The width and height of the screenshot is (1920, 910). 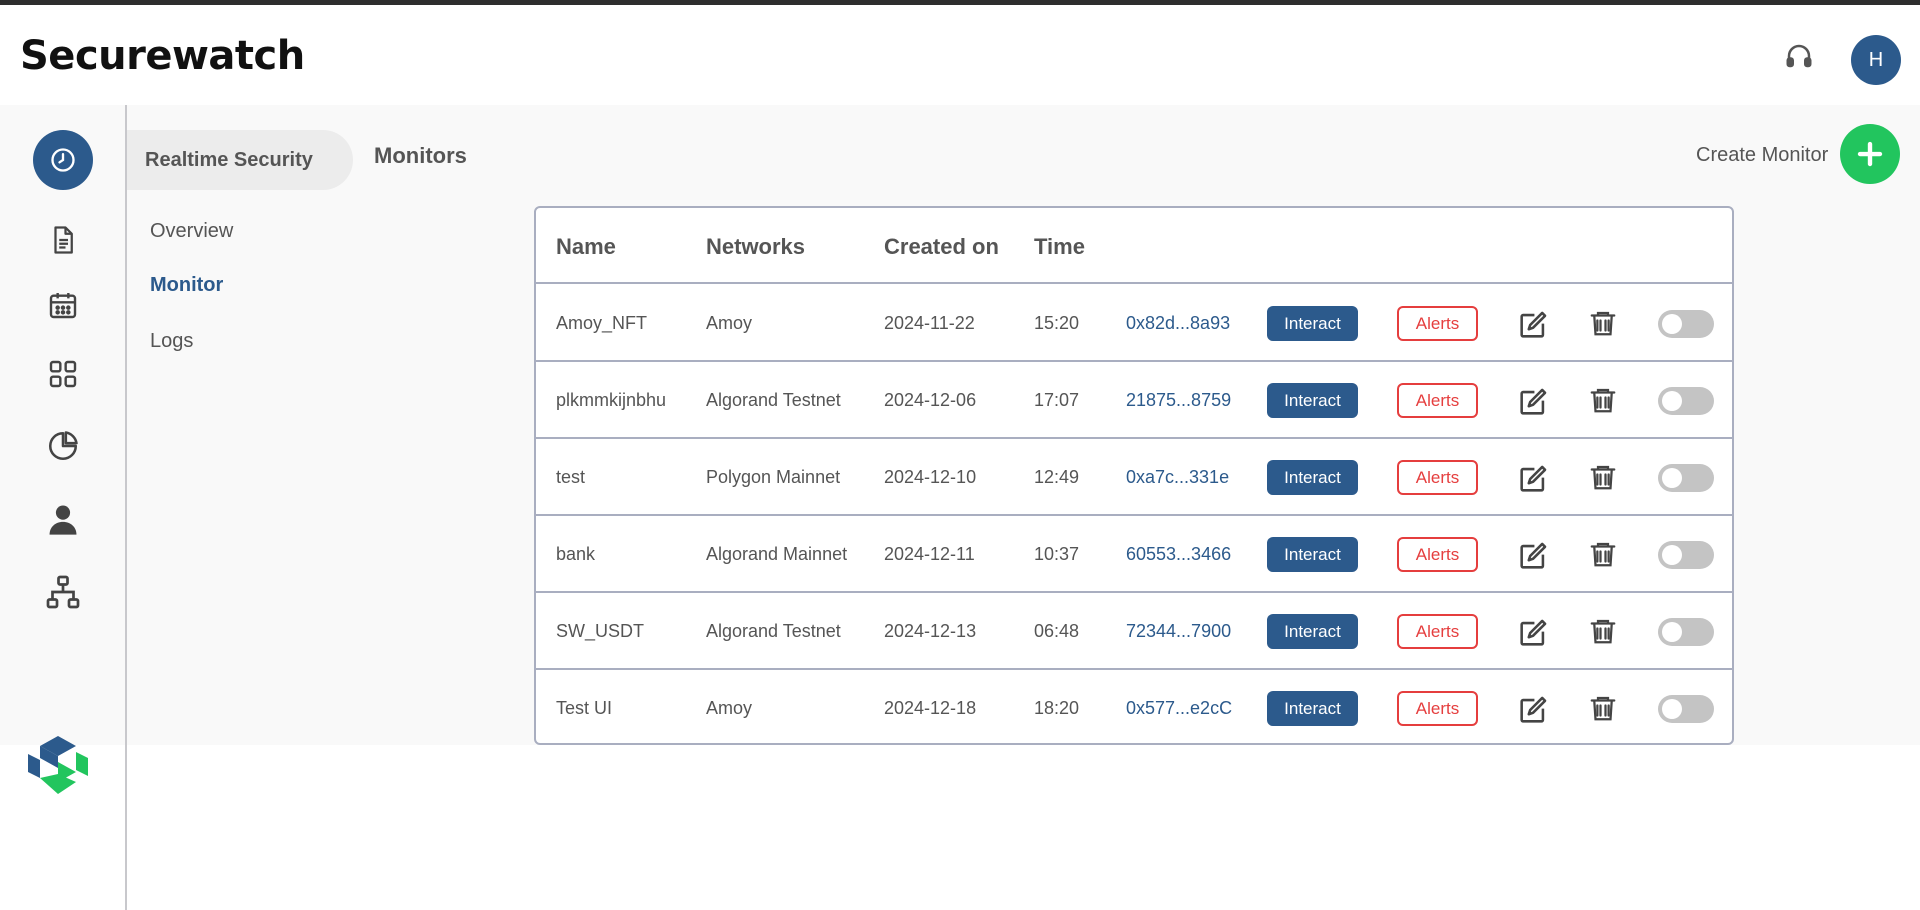 I want to click on grid-icon, so click(x=63, y=374).